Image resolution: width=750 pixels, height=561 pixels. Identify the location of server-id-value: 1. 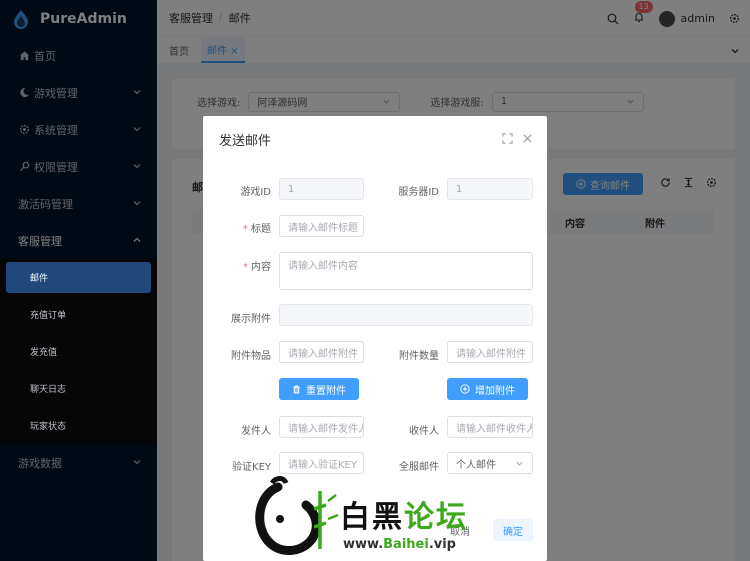
(459, 189).